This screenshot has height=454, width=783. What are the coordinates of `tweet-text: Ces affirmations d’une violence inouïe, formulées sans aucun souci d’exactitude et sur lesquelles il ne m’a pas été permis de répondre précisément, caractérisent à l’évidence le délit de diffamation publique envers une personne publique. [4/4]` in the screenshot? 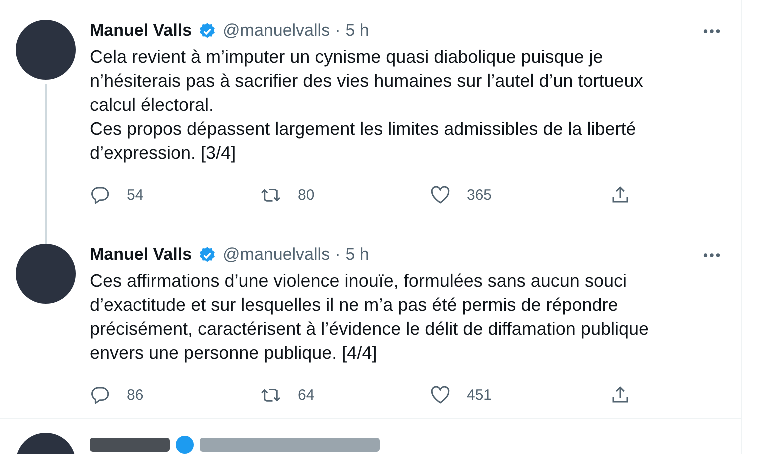 It's located at (370, 317).